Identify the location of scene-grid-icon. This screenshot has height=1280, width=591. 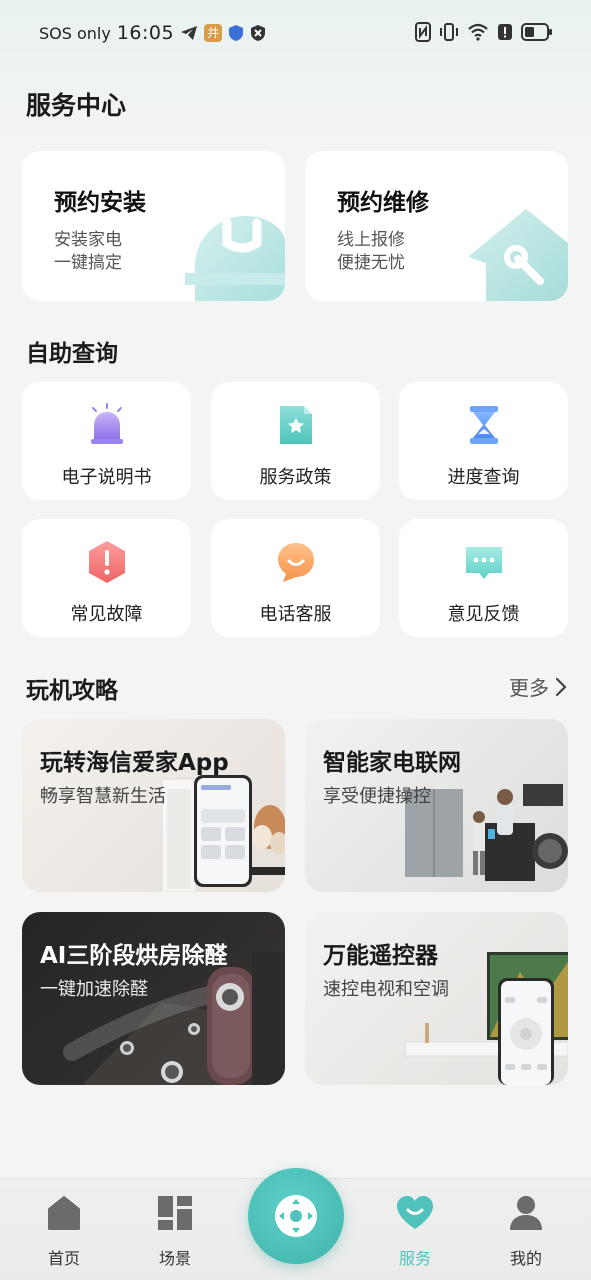
(175, 1213).